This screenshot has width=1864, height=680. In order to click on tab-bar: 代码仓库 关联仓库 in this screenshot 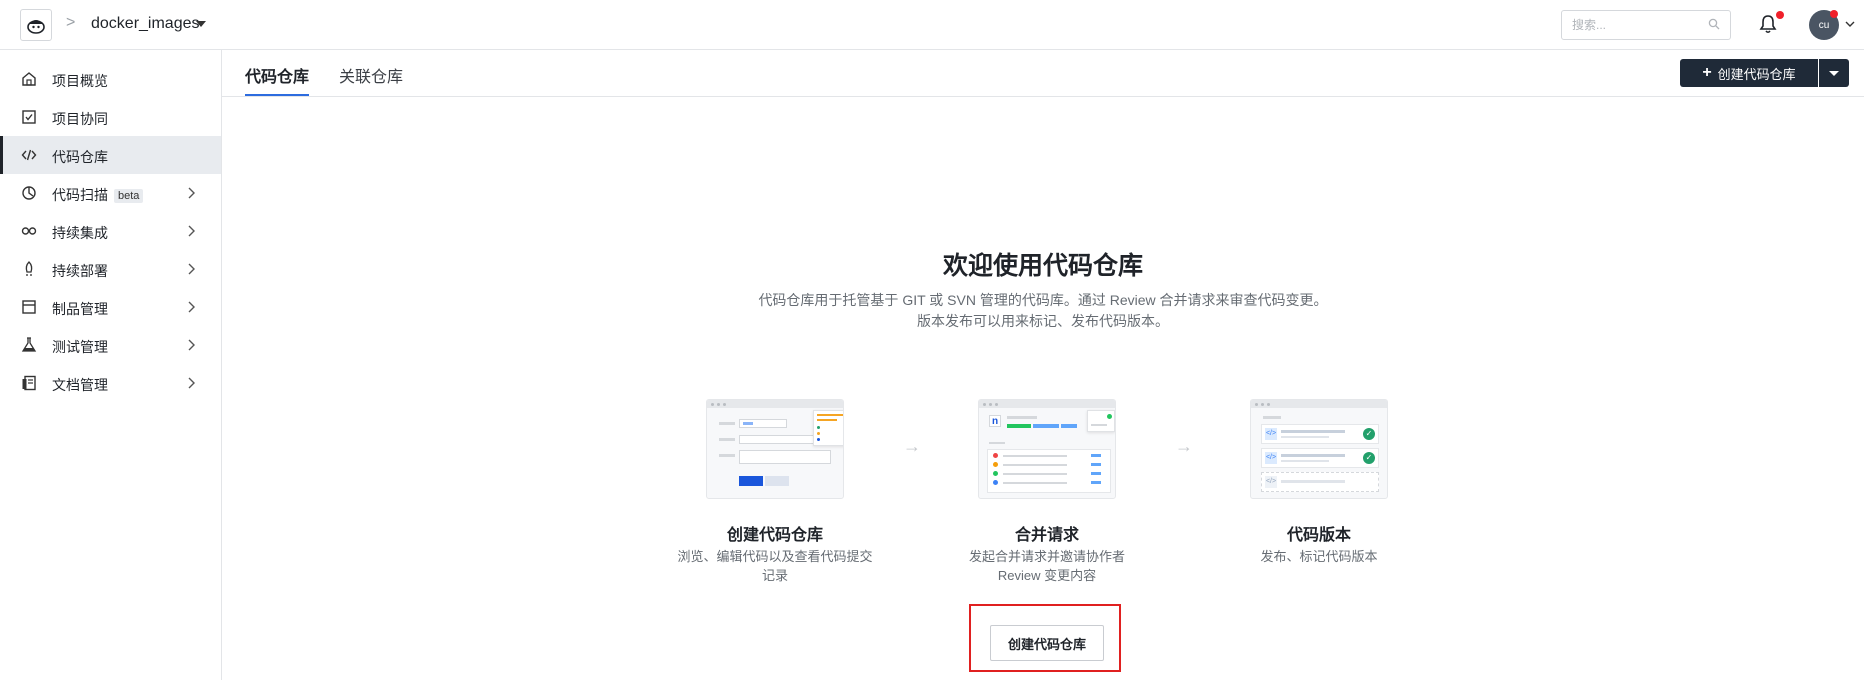, I will do `click(1043, 73)`.